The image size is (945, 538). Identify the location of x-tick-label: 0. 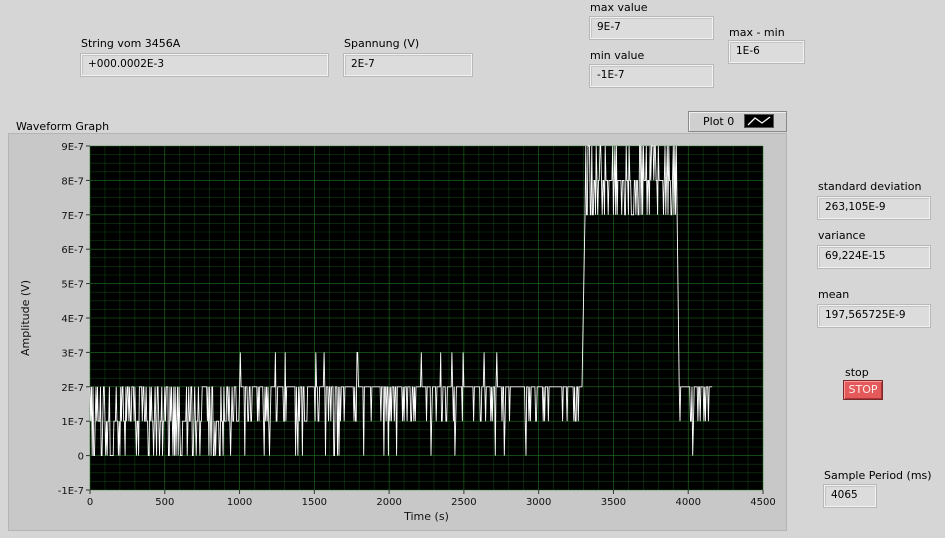
(90, 502).